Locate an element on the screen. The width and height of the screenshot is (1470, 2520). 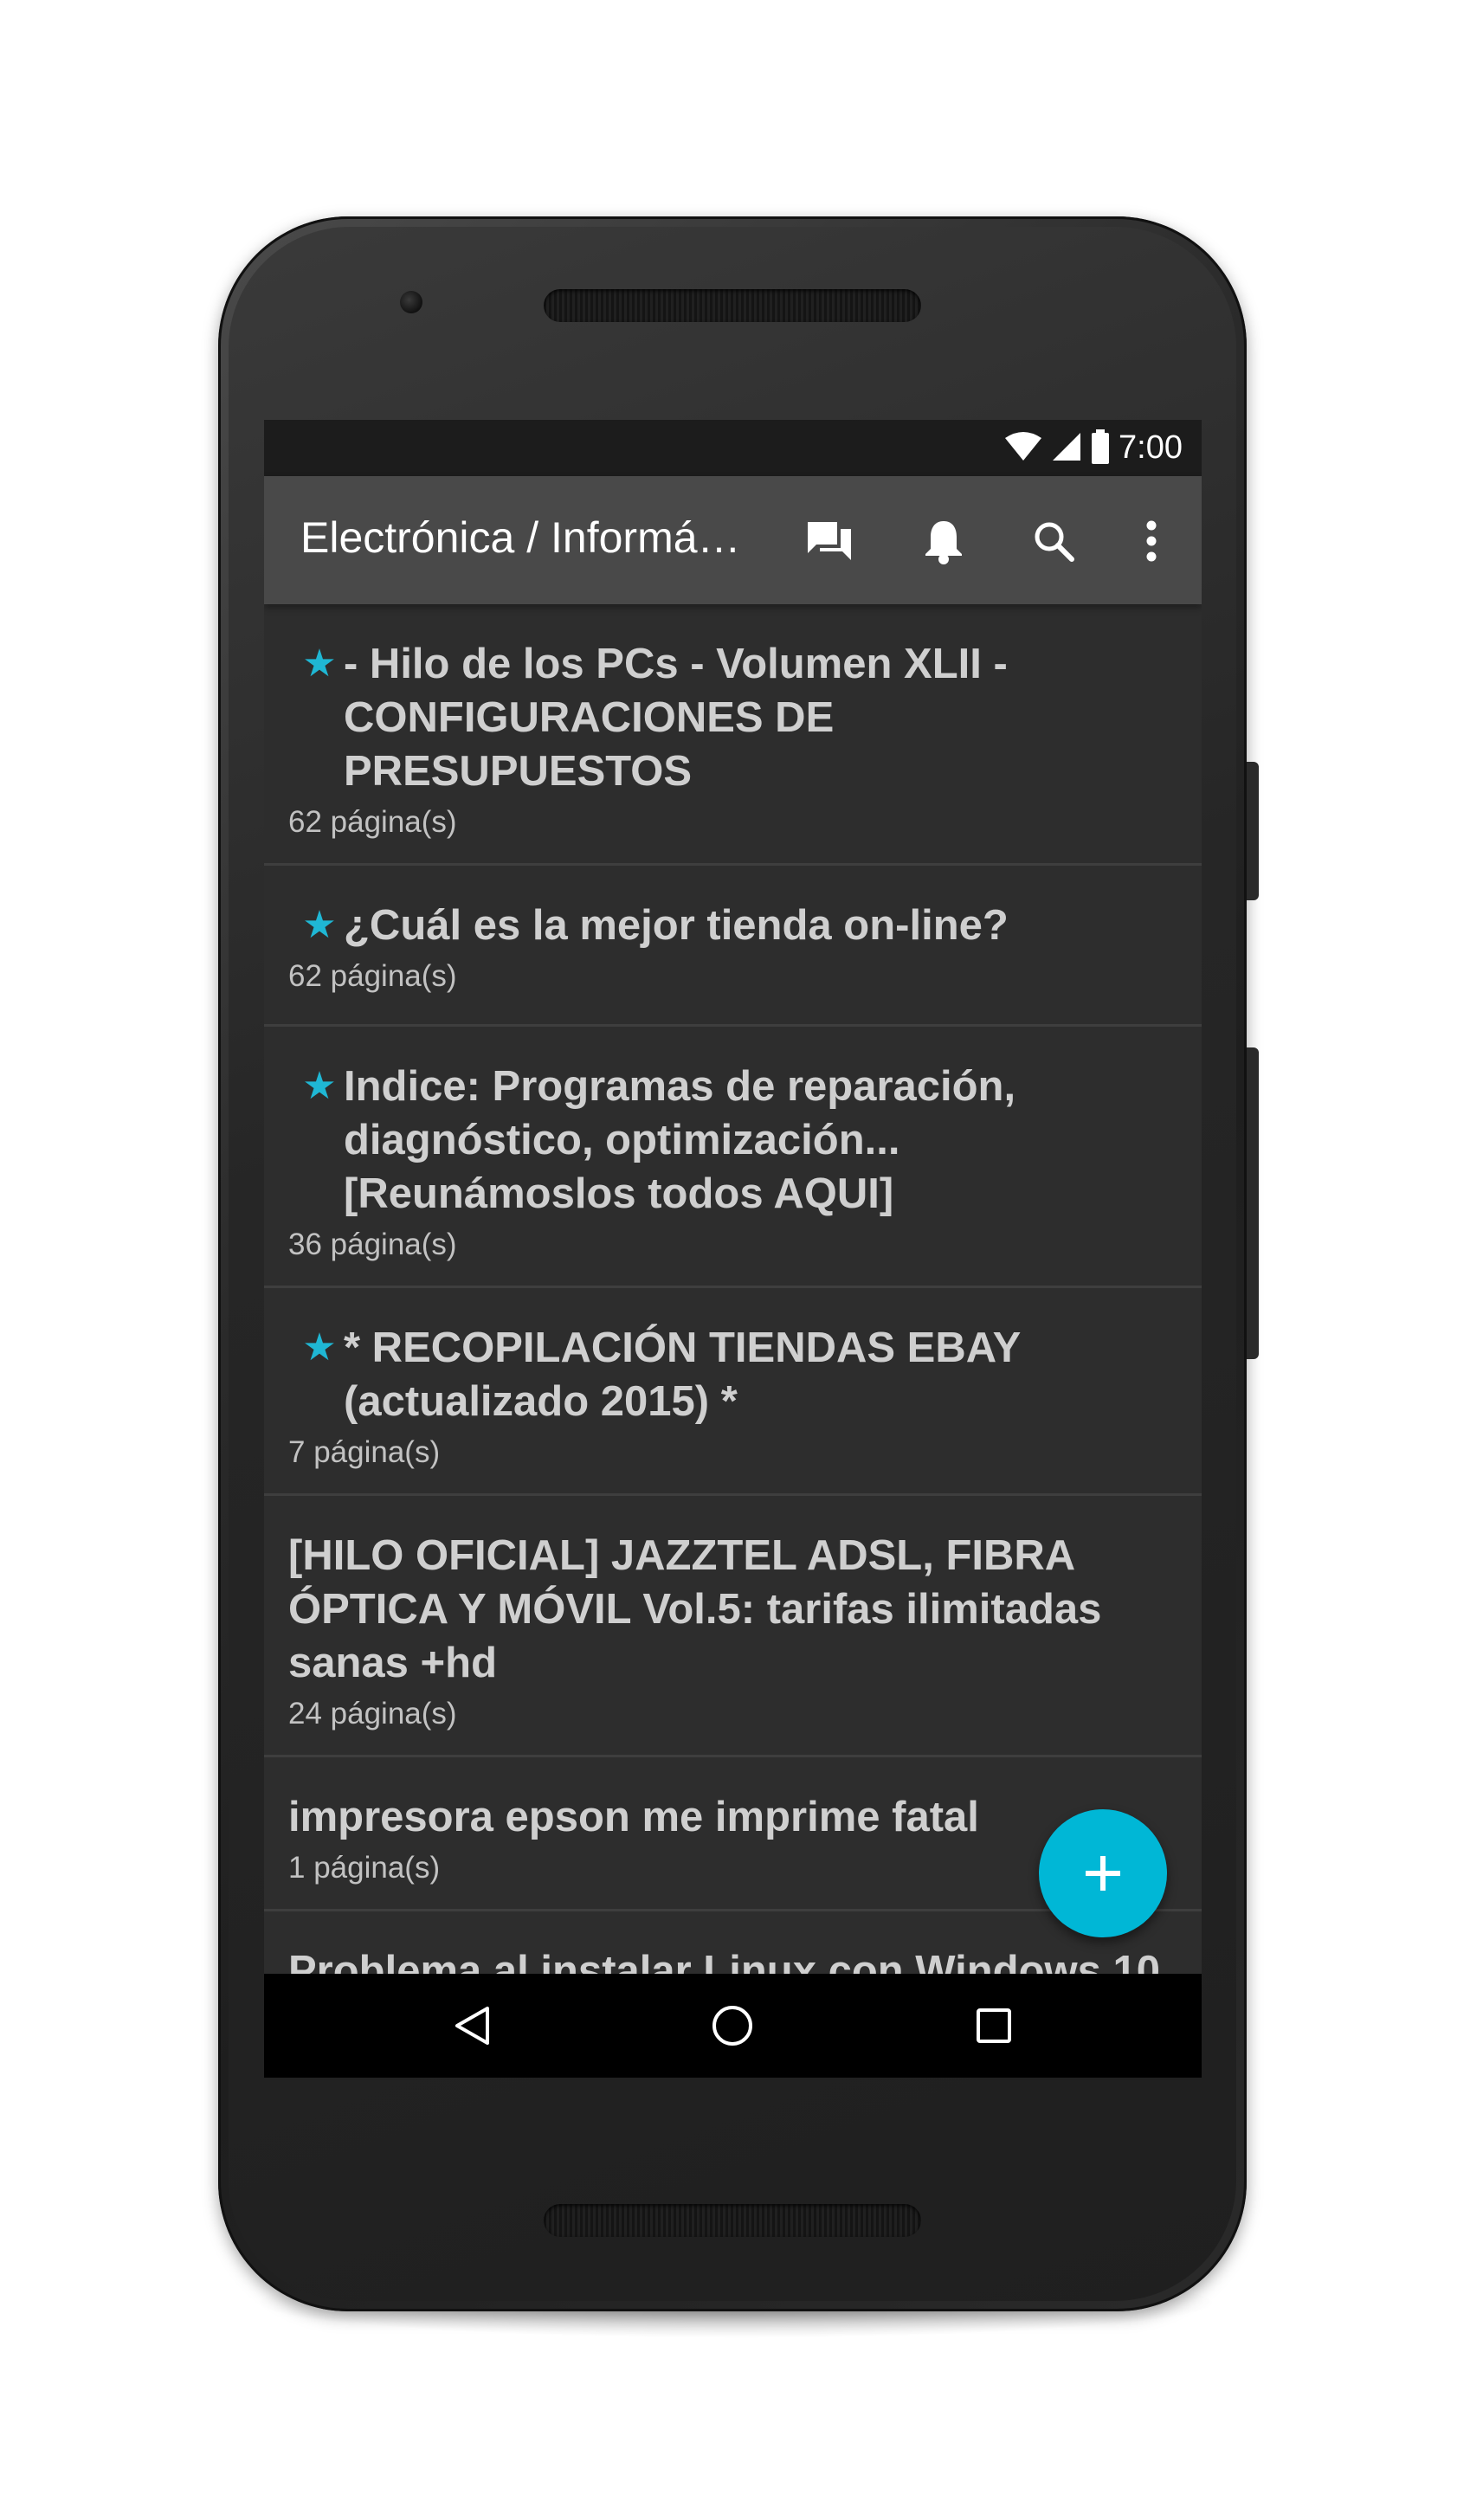
recents-icon is located at coordinates (994, 2025).